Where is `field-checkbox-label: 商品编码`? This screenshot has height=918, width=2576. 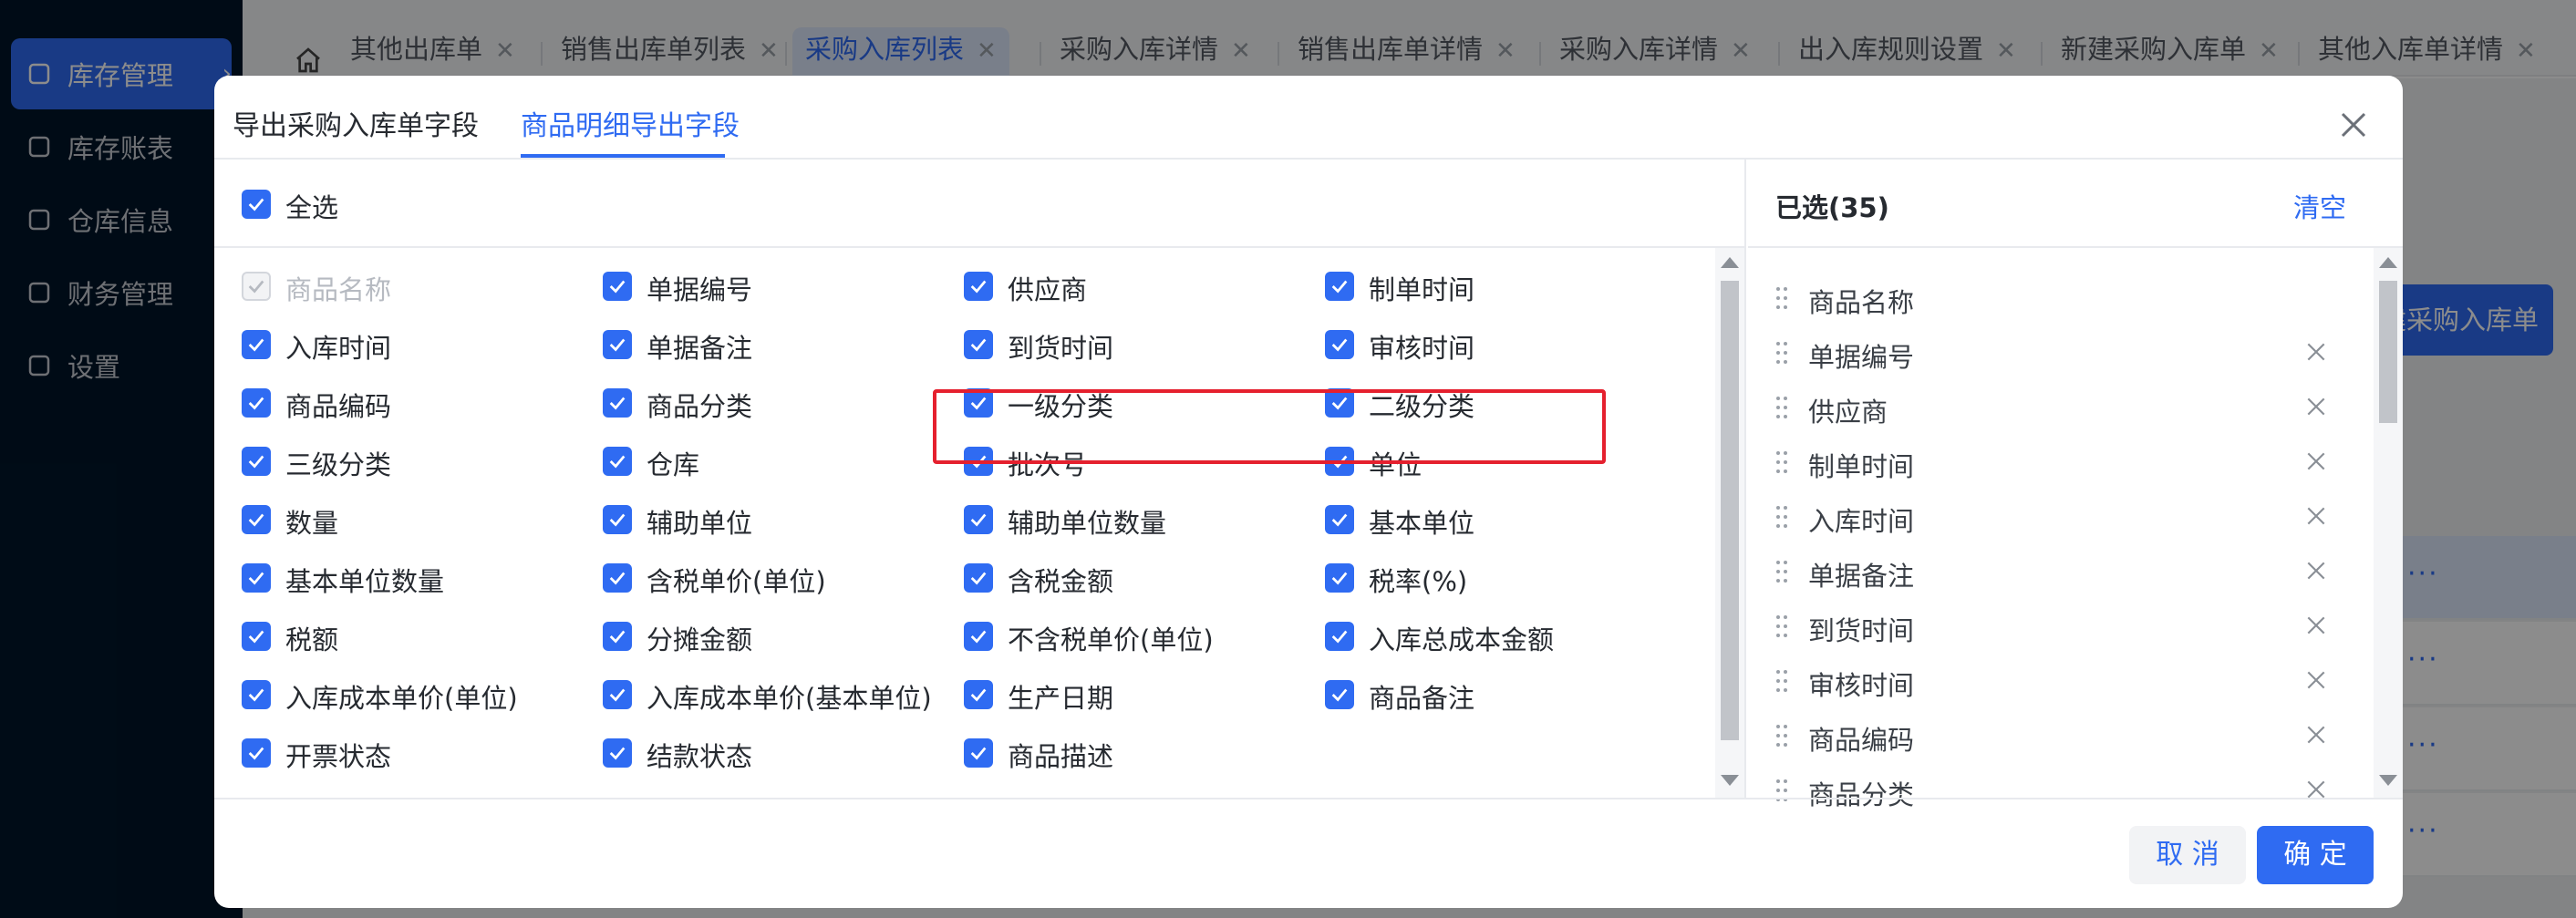
field-checkbox-label: 商品编码 is located at coordinates (338, 405).